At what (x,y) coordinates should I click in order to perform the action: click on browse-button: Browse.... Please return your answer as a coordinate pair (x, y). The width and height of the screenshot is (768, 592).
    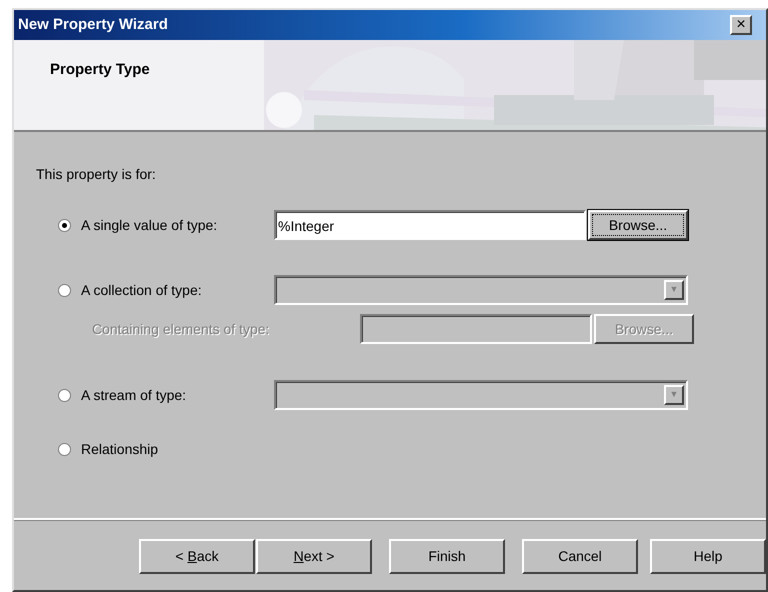
    Looking at the image, I should click on (638, 225).